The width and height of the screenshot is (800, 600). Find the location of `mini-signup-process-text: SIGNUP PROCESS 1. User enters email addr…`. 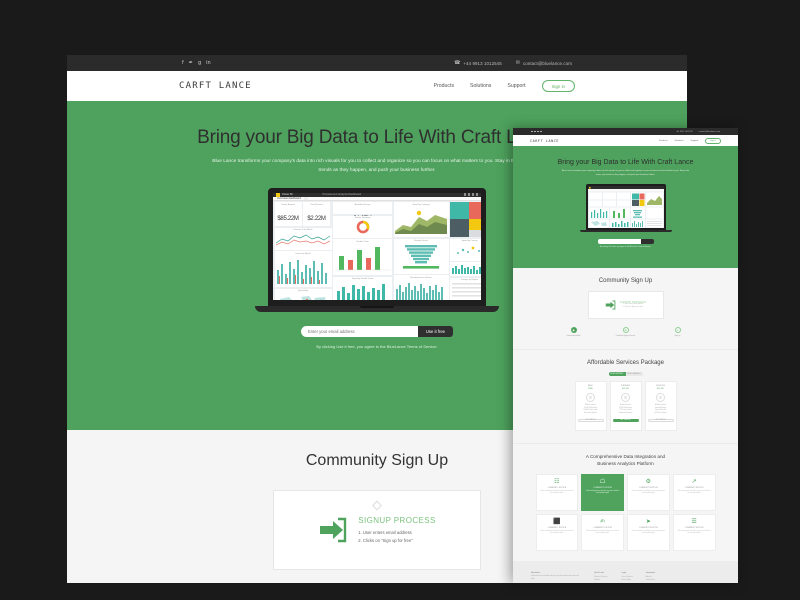

mini-signup-process-text: SIGNUP PROCESS 1. User enters email addr… is located at coordinates (633, 305).